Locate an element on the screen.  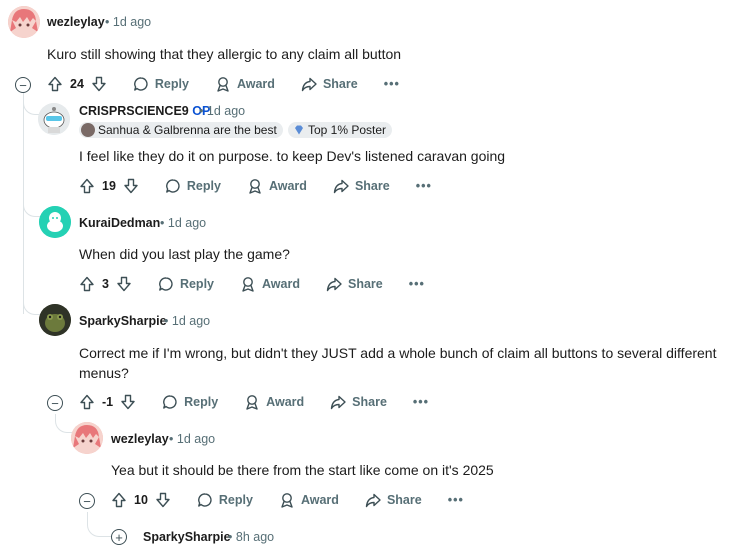
comment-actions: 3 Reply Award Share ••• is located at coordinates (252, 284).